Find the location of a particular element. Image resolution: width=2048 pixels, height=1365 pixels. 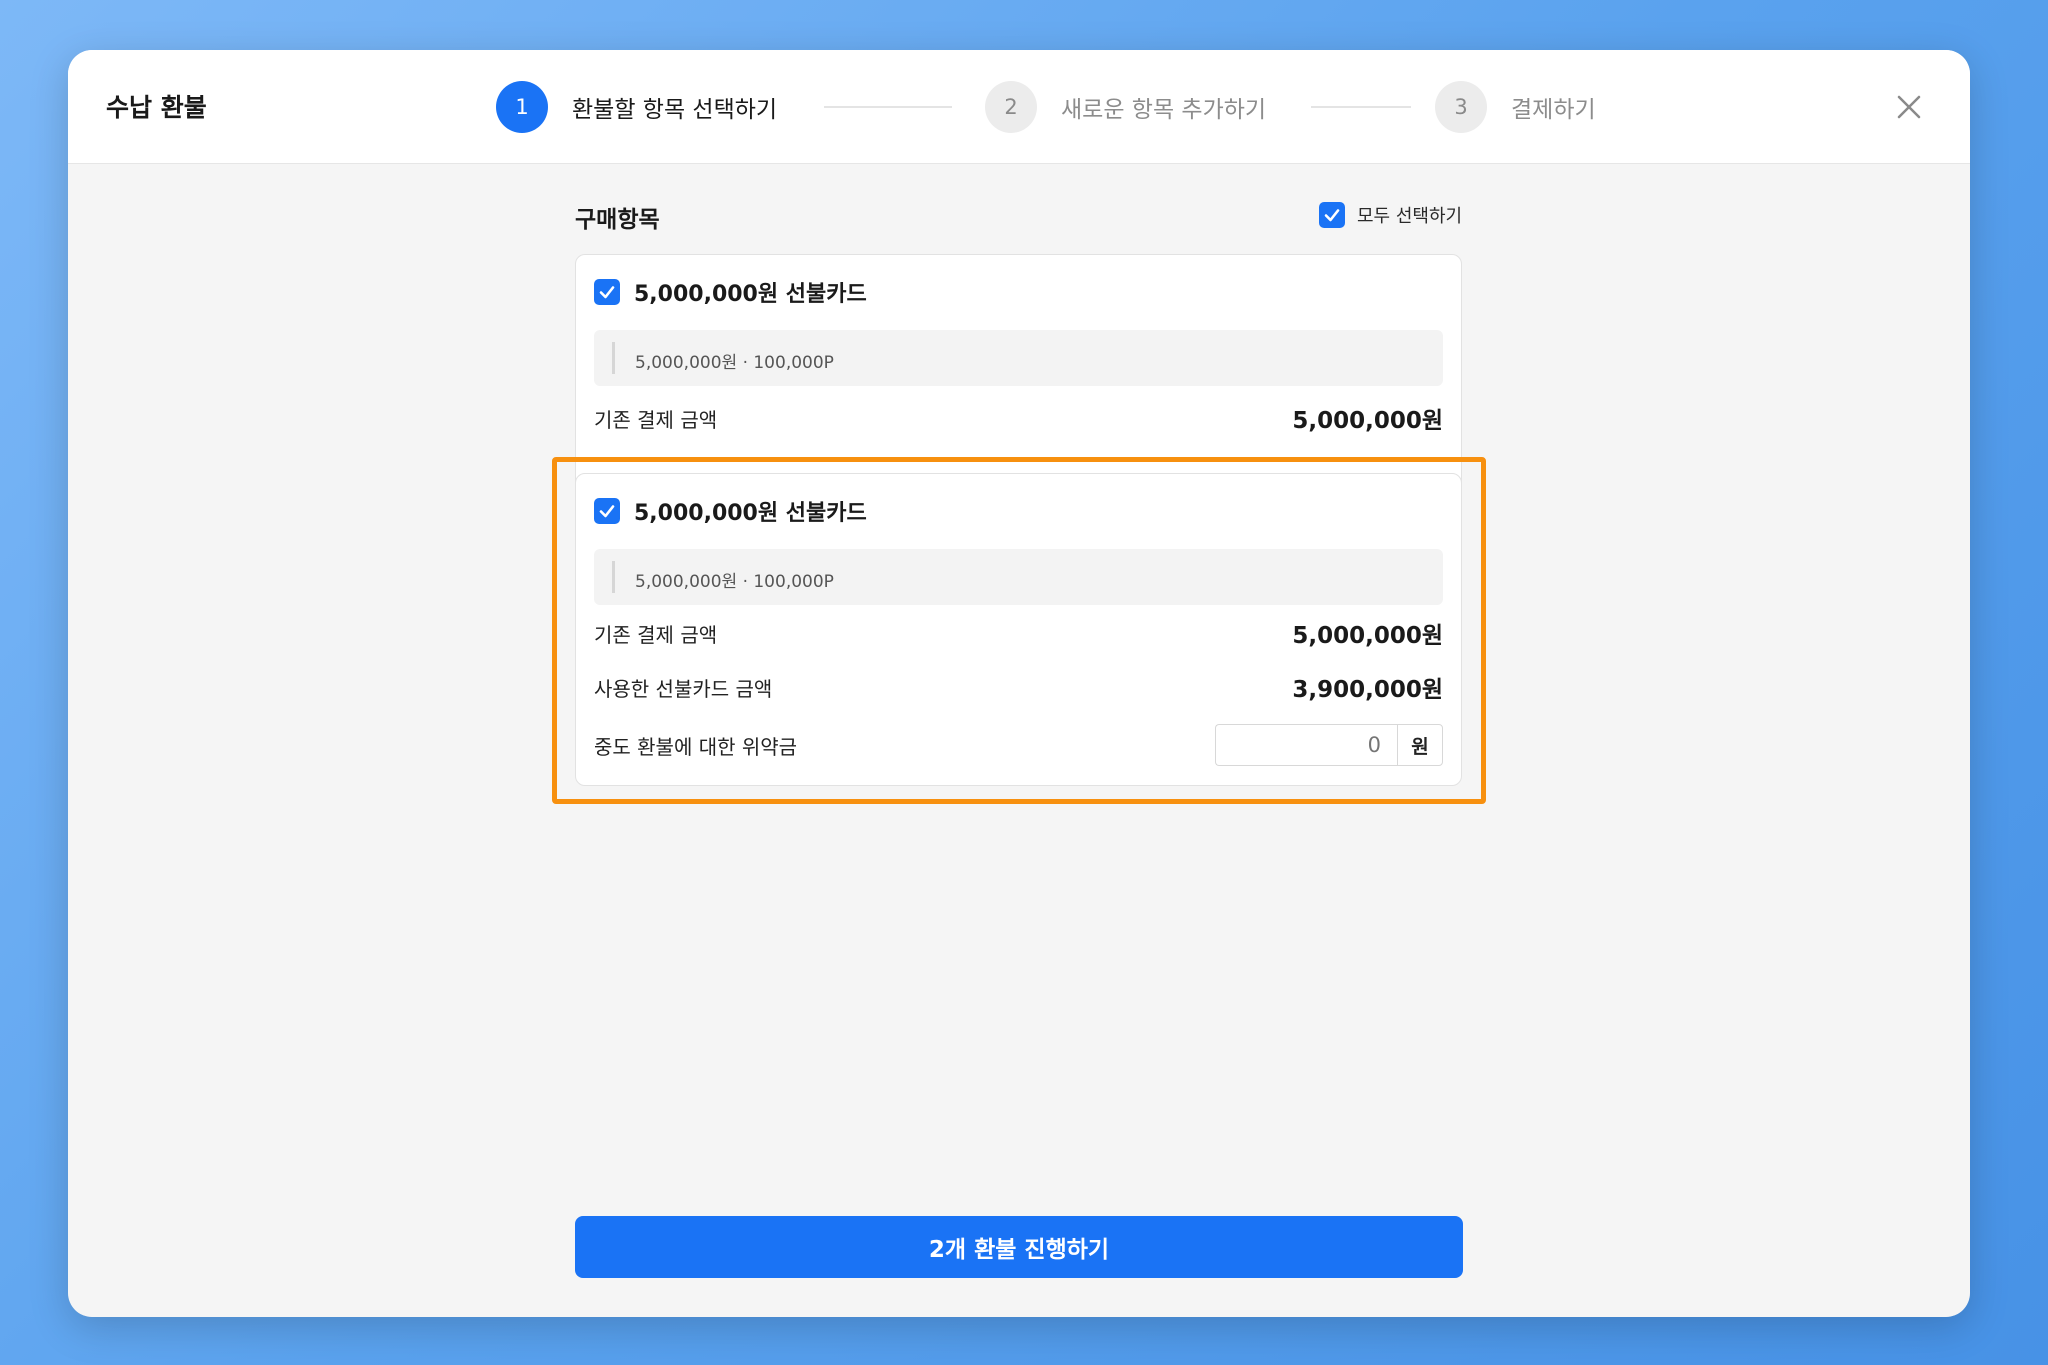

step-3: 3 결제하기 is located at coordinates (1515, 107).